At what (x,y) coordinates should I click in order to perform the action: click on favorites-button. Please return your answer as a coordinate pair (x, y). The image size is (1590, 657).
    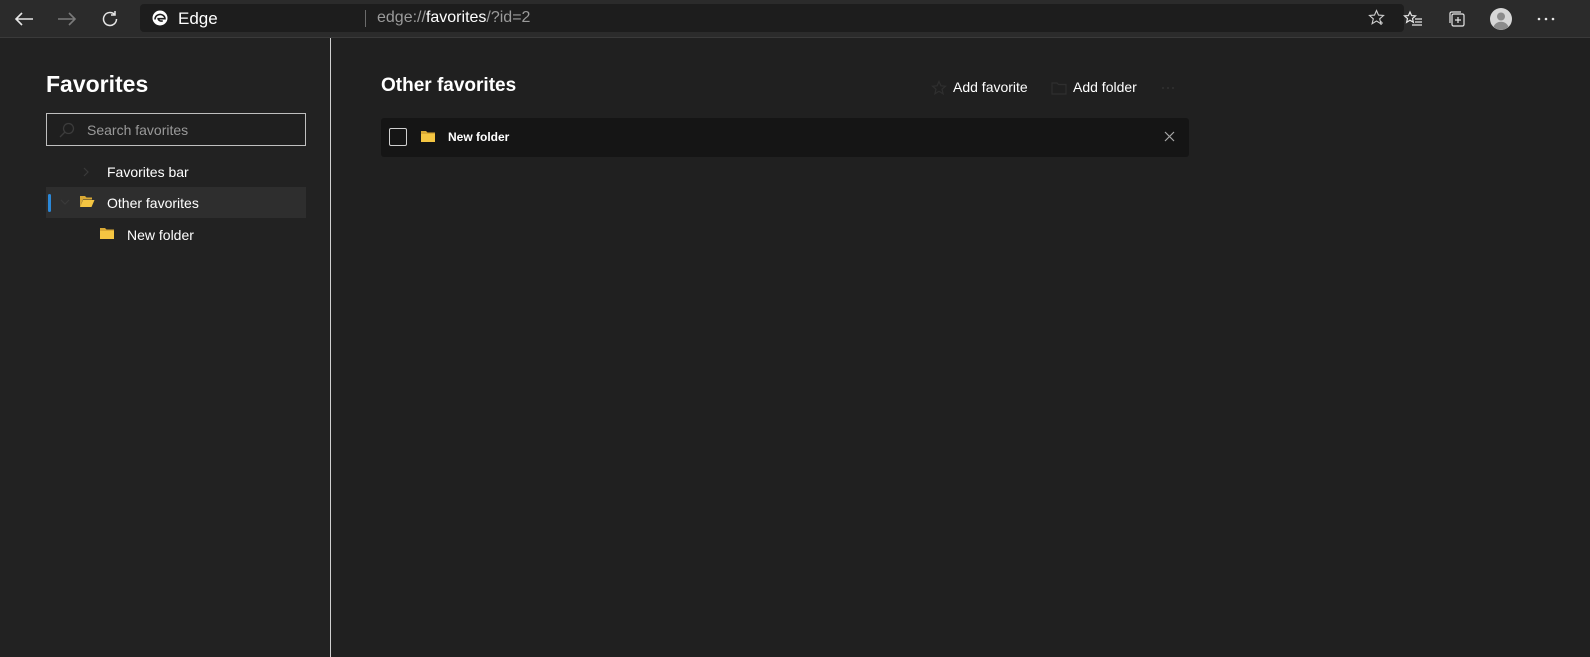
    Looking at the image, I should click on (1413, 19).